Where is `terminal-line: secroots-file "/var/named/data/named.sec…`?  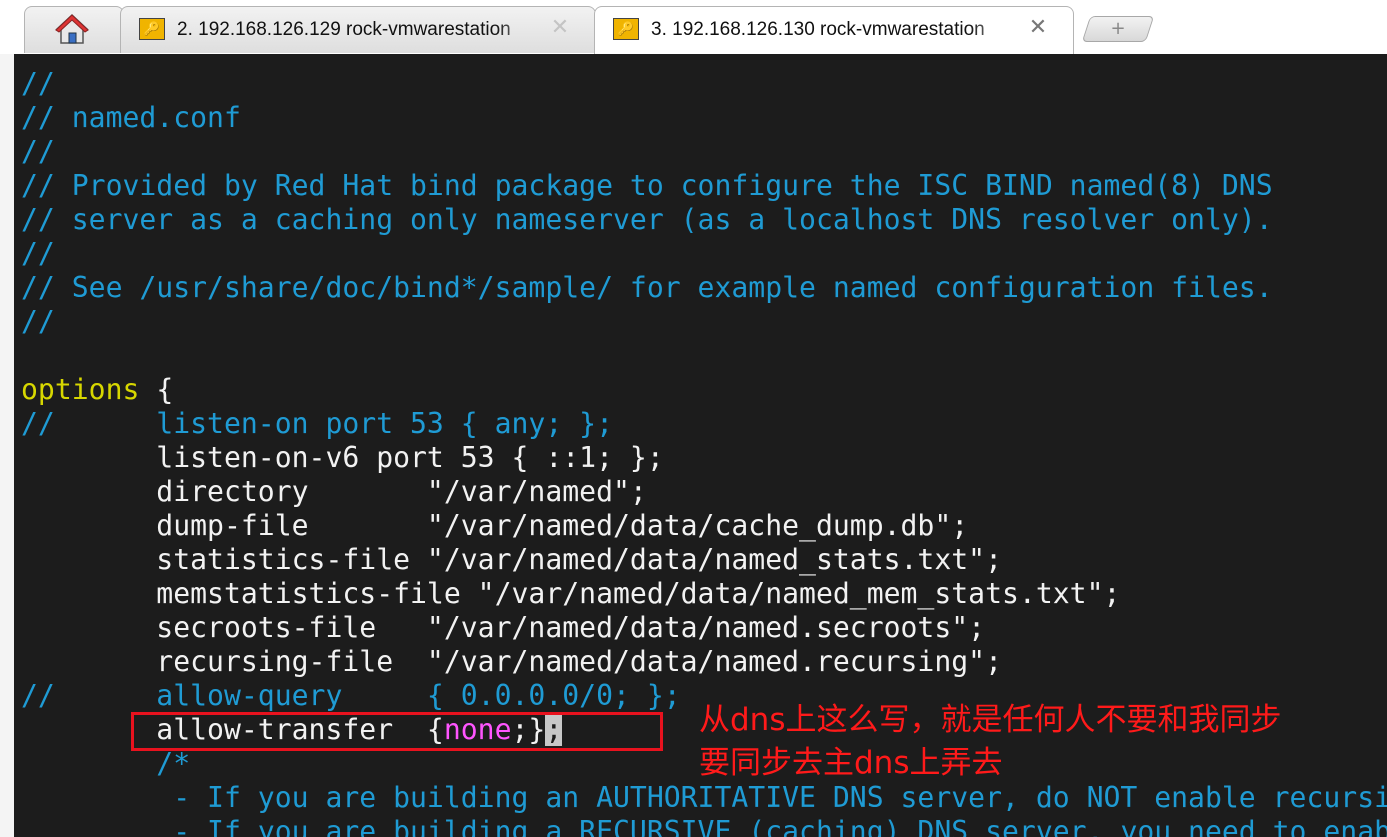
terminal-line: secroots-file "/var/named/data/named.sec… is located at coordinates (503, 627).